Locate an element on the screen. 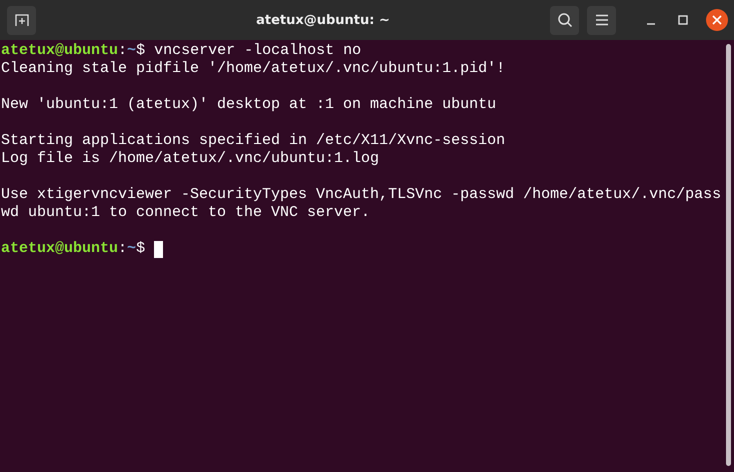  close-button is located at coordinates (717, 20).